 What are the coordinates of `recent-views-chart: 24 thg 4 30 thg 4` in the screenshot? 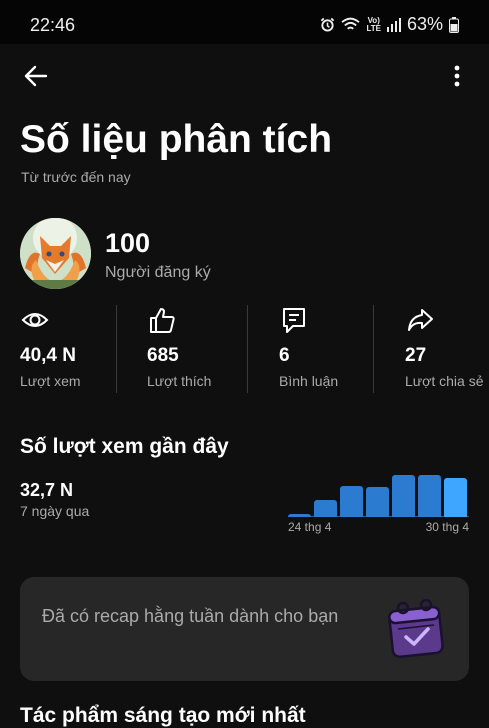 It's located at (378, 506).